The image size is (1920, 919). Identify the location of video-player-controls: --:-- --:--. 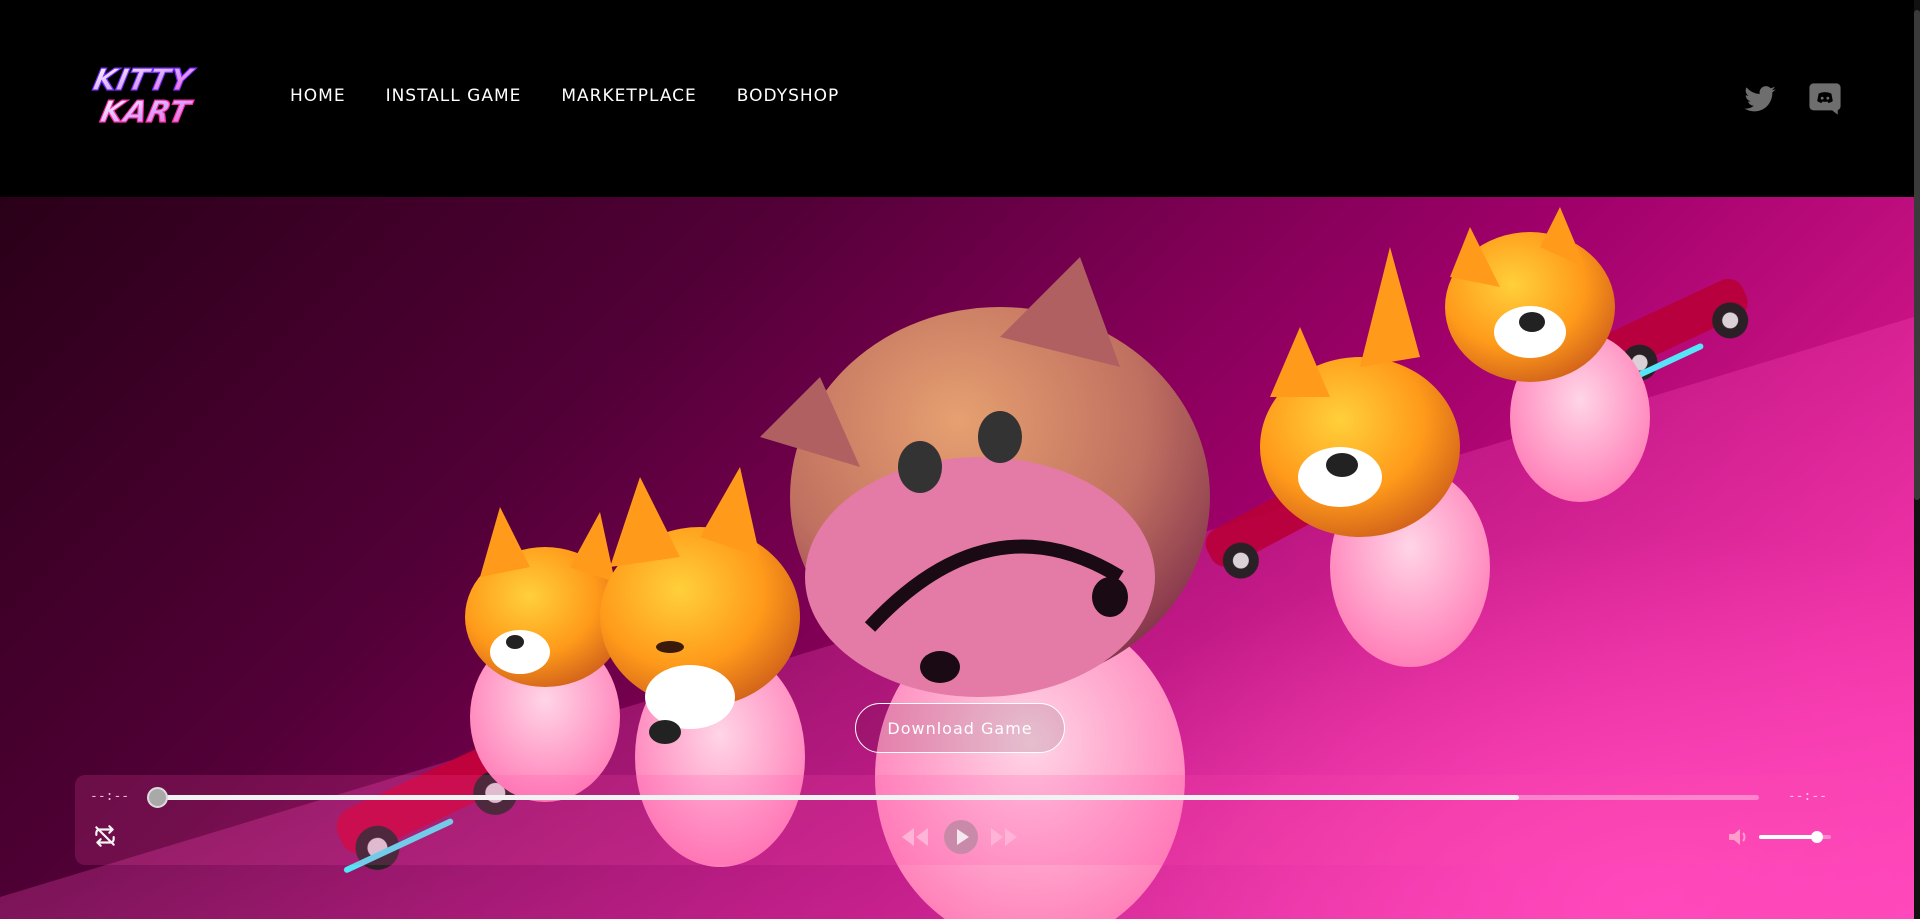
(959, 820).